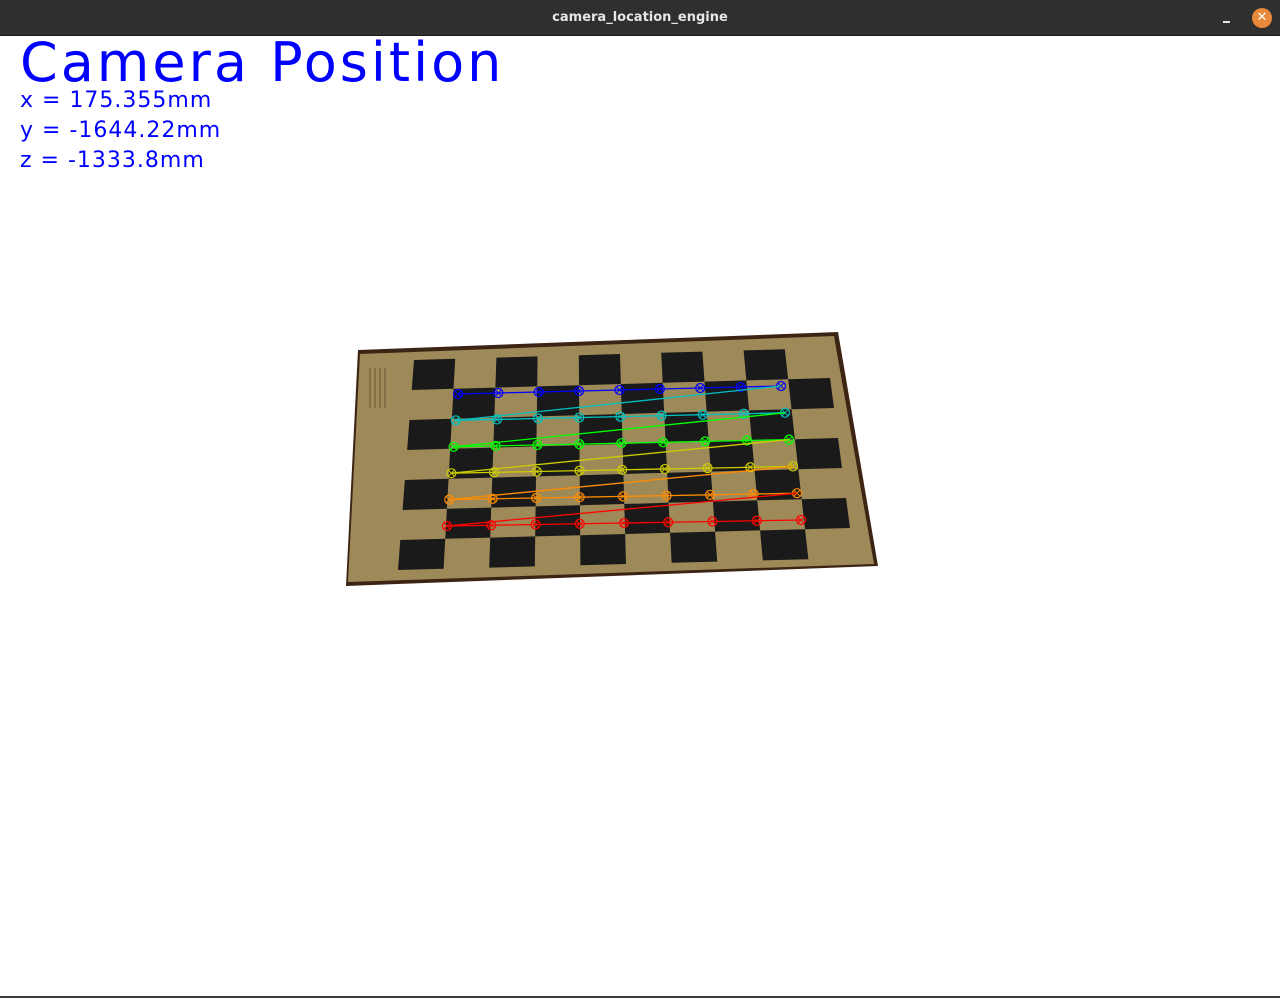  Describe the element at coordinates (116, 100) in the screenshot. I see `coordinate-x: x = 175.355mm` at that location.